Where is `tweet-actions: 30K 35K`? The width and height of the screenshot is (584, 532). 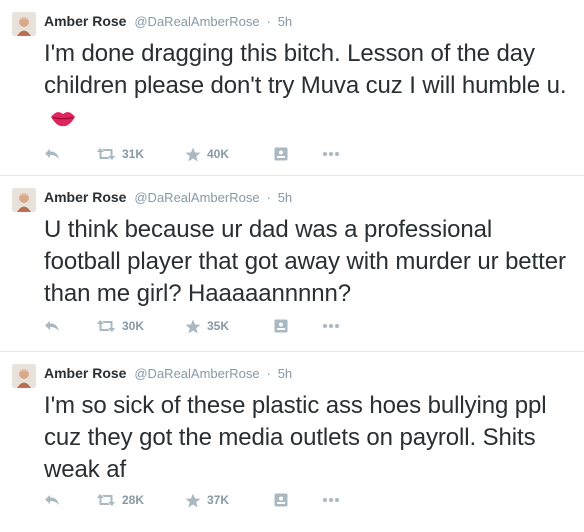 tweet-actions: 30K 35K is located at coordinates (204, 326).